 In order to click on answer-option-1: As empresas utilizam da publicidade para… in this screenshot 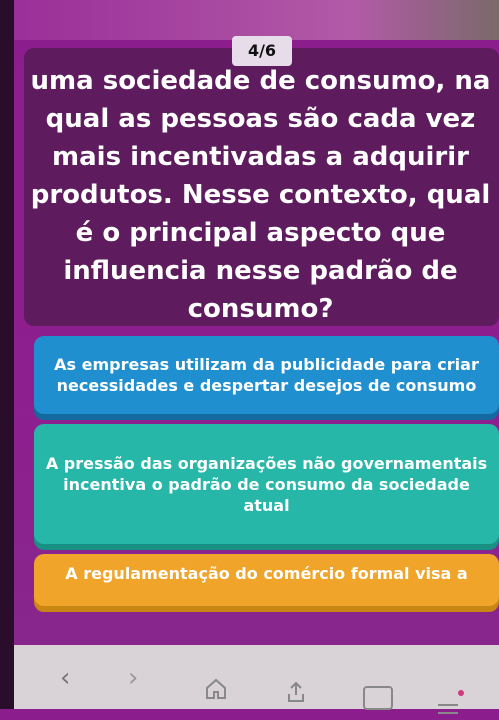, I will do `click(266, 375)`.